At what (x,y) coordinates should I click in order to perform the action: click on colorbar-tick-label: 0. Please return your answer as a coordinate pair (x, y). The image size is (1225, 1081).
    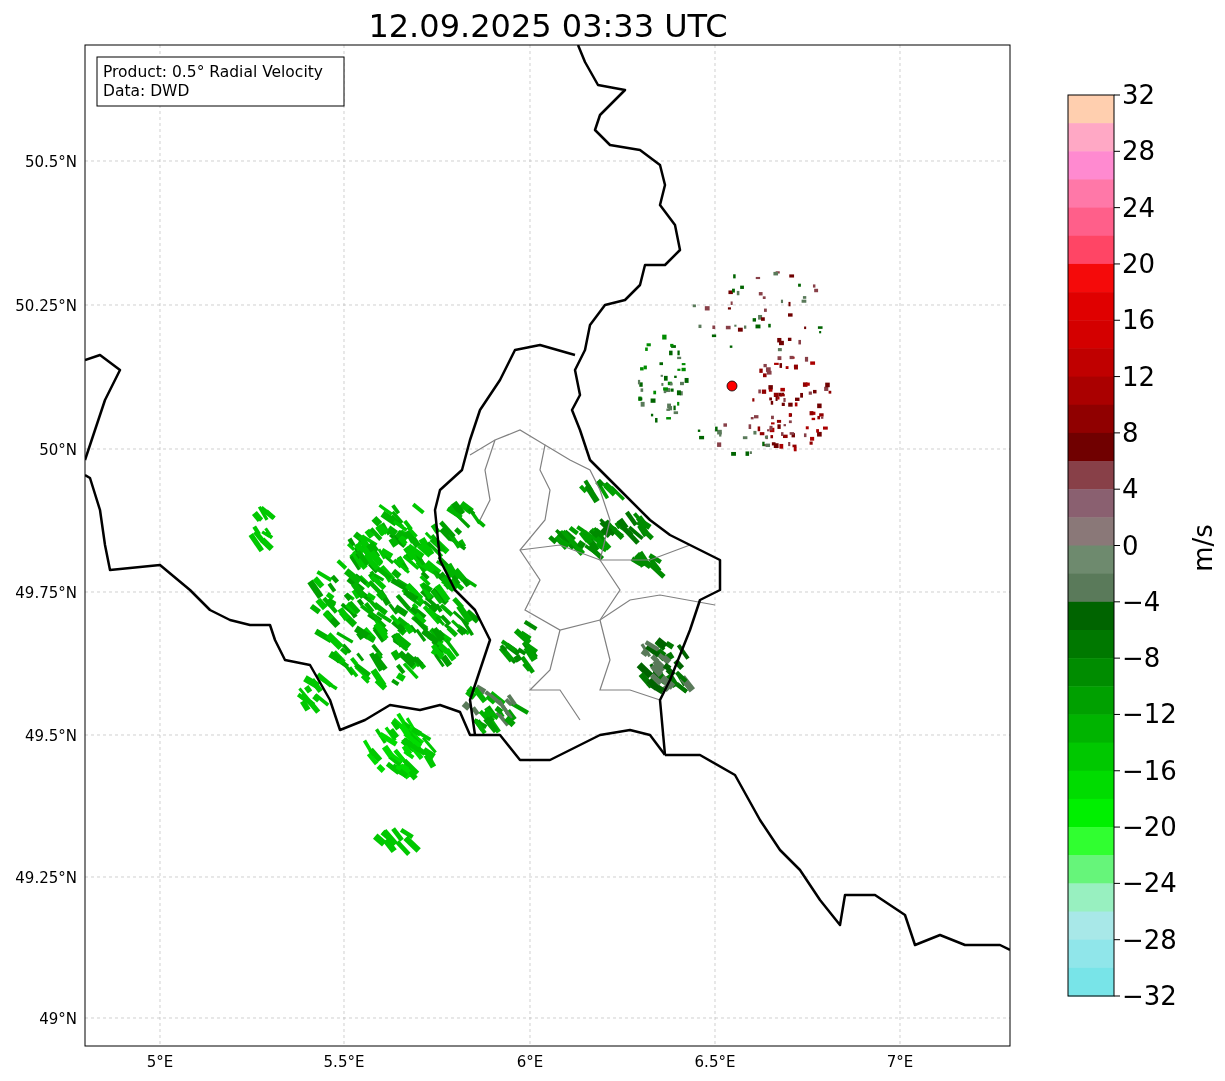
    Looking at the image, I should click on (1130, 545).